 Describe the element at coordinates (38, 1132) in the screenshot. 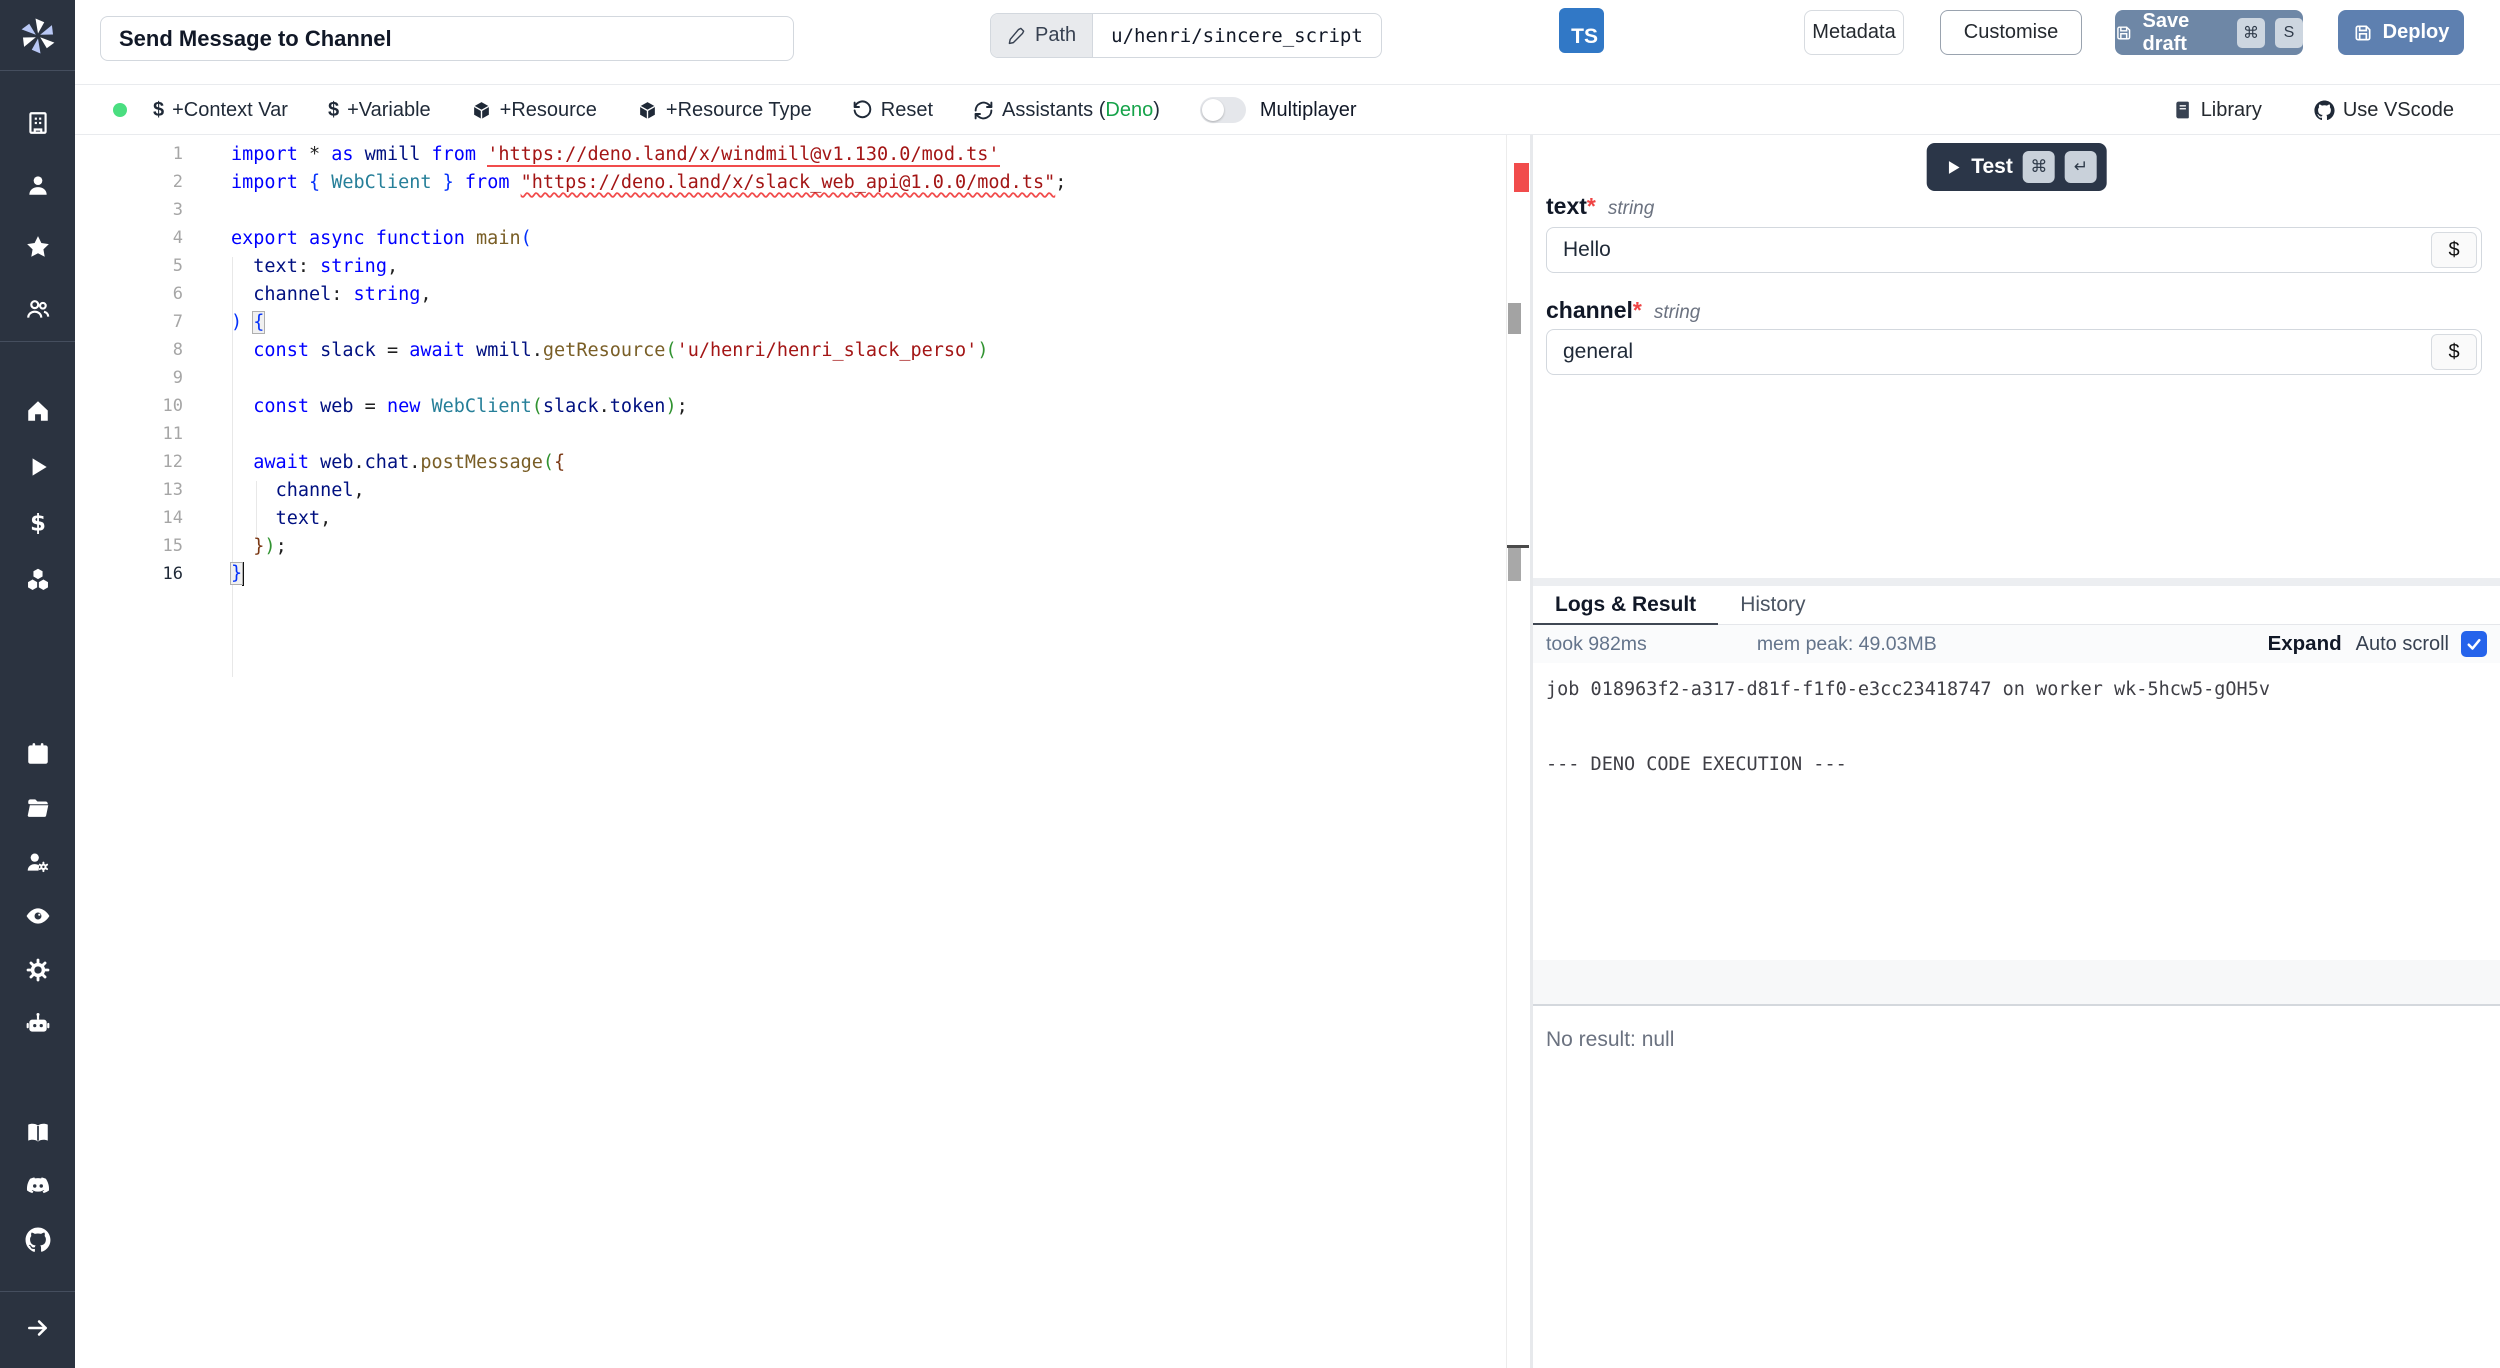

I see `sidebar-item-book` at that location.